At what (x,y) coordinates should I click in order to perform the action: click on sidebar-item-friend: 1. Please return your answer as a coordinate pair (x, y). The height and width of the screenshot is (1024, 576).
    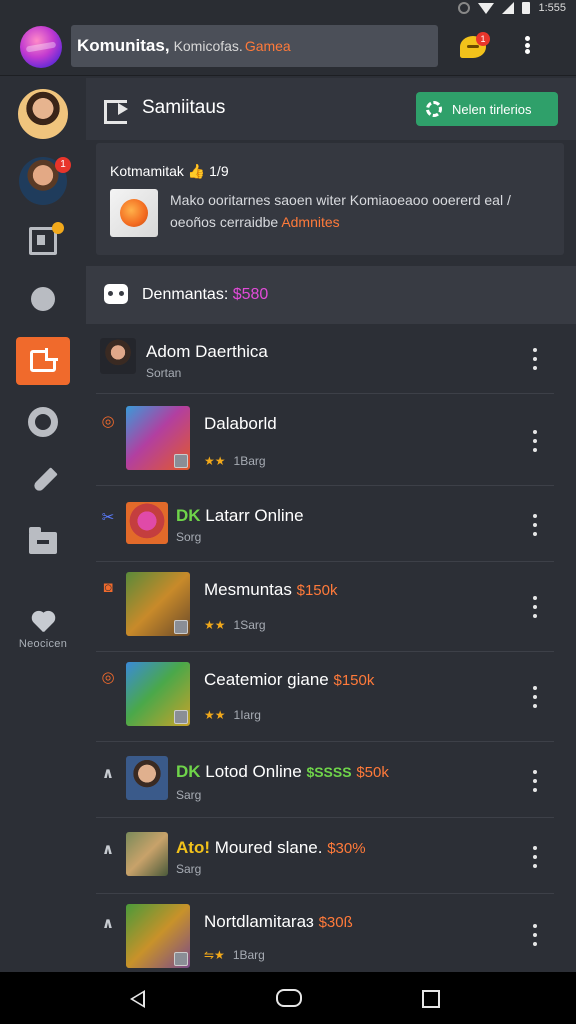
    Looking at the image, I should click on (43, 181).